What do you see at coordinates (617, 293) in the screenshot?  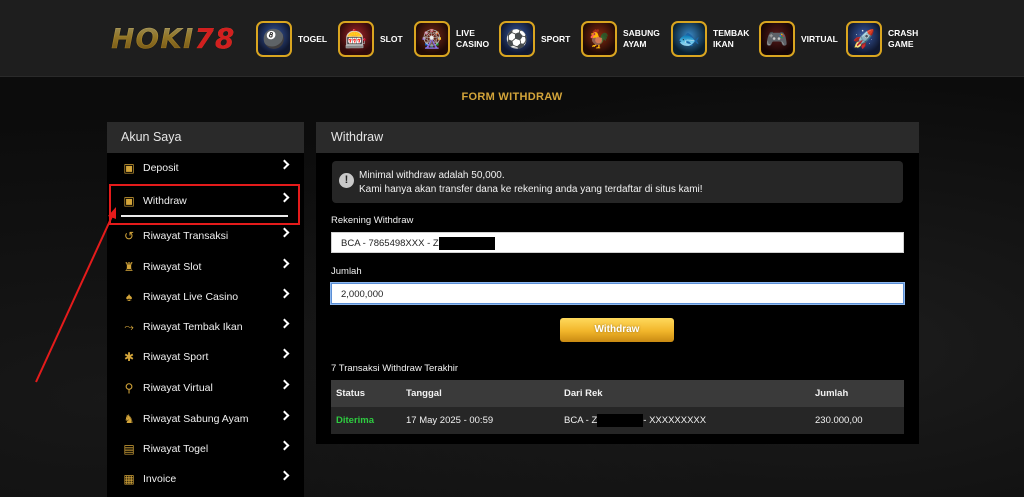 I see `amount-input: 2,000,000` at bounding box center [617, 293].